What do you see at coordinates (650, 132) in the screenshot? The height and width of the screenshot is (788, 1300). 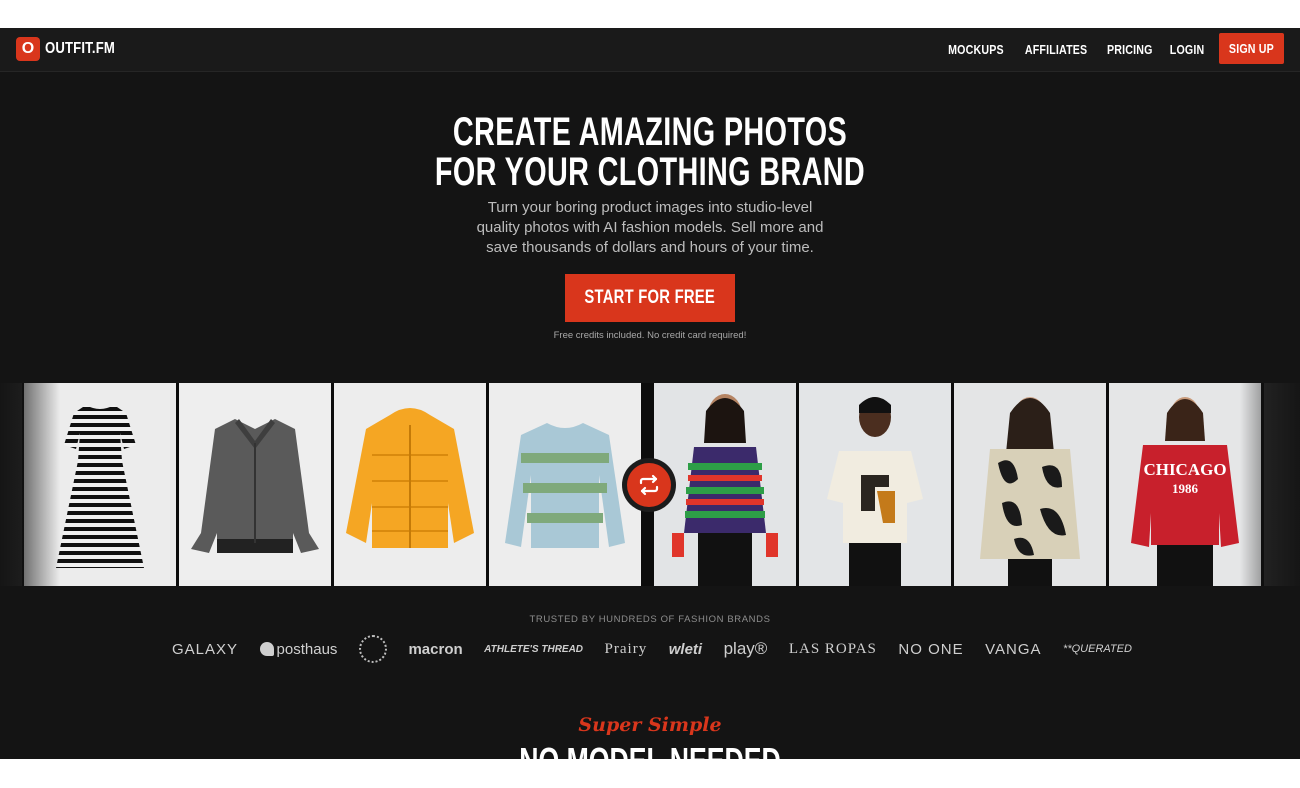 I see `headline-line-1: CREATE AMAZING PHOTOS` at bounding box center [650, 132].